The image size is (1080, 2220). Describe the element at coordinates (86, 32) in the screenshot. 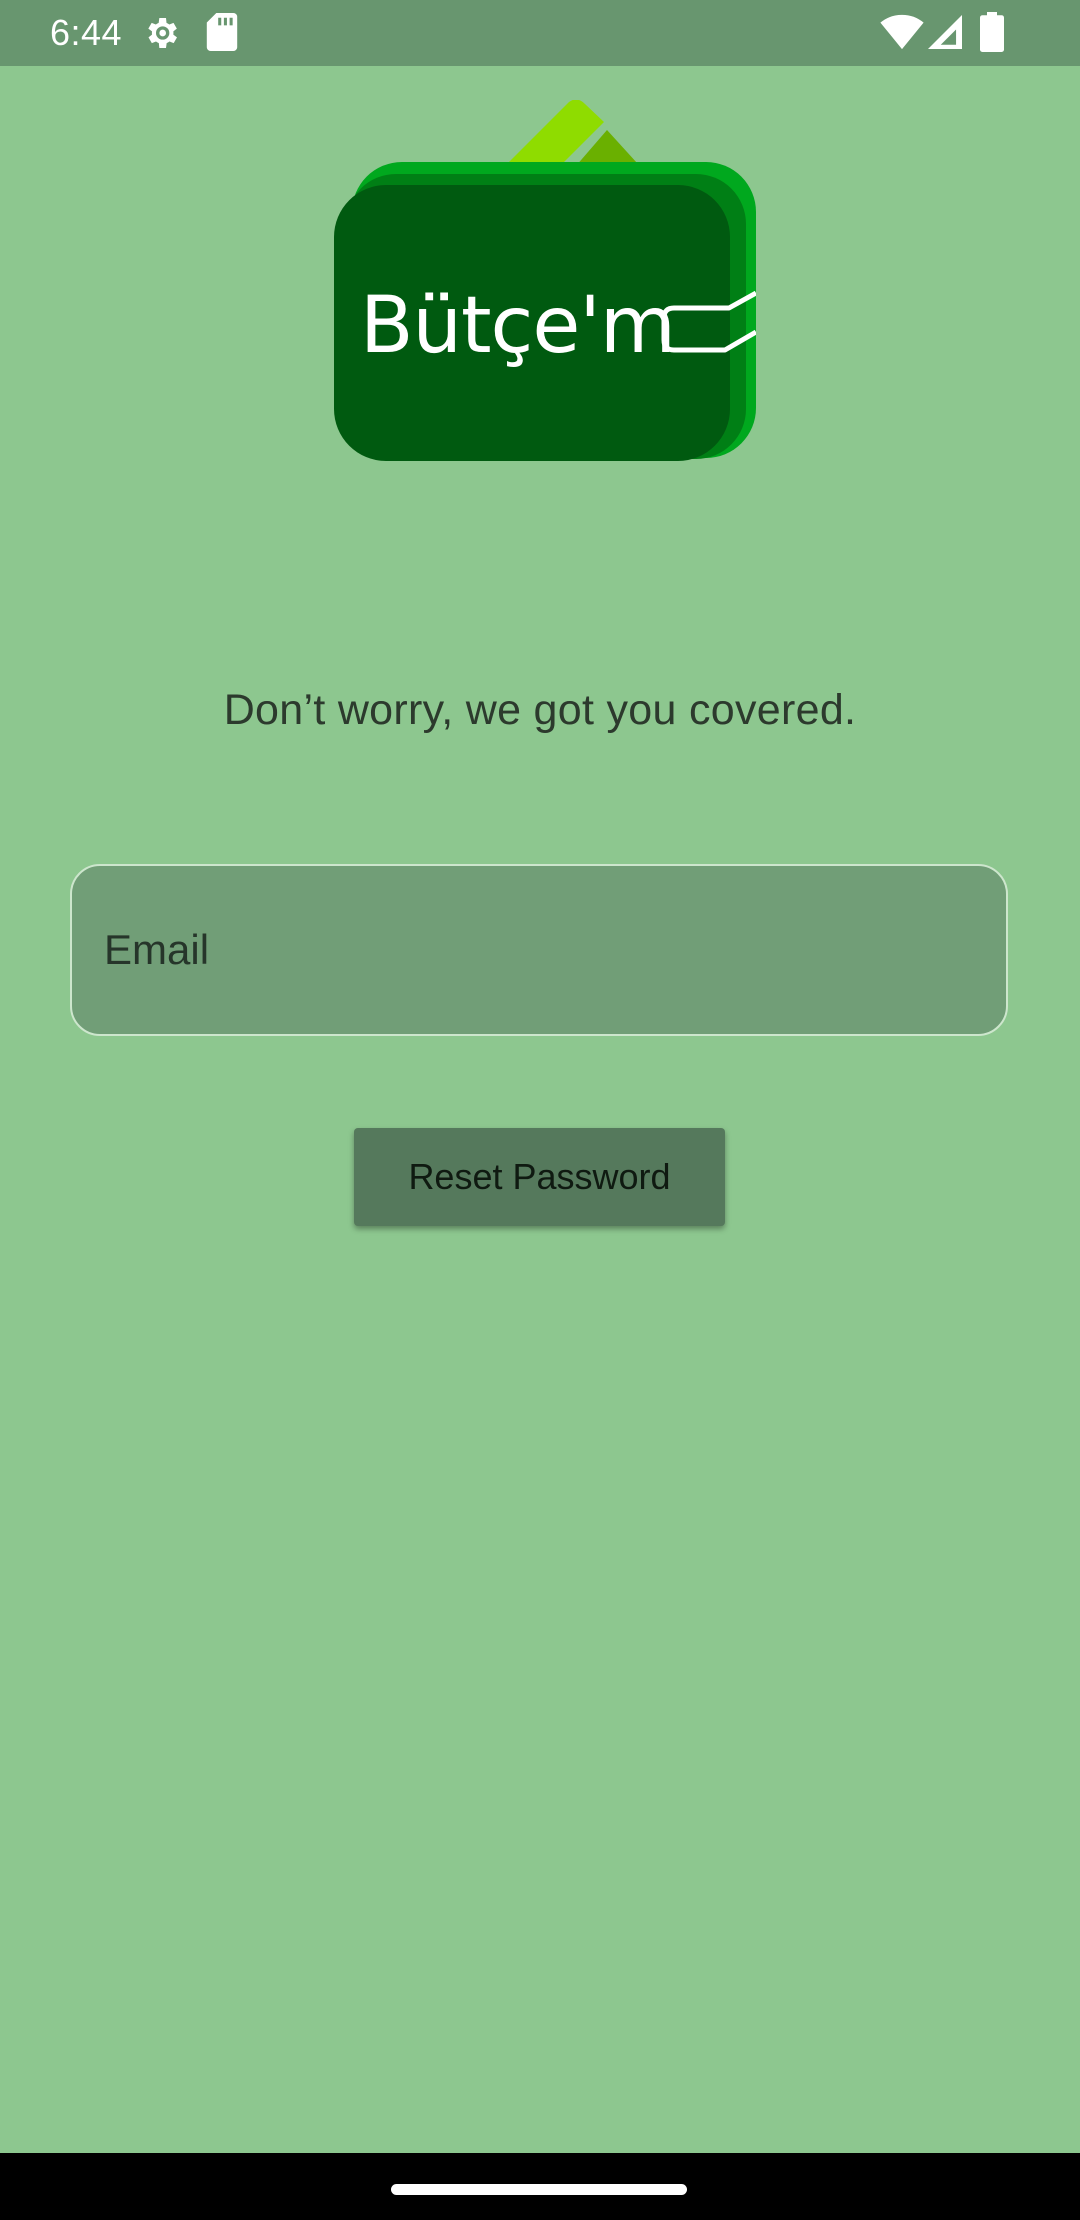

I see `status-time: 6:44` at that location.